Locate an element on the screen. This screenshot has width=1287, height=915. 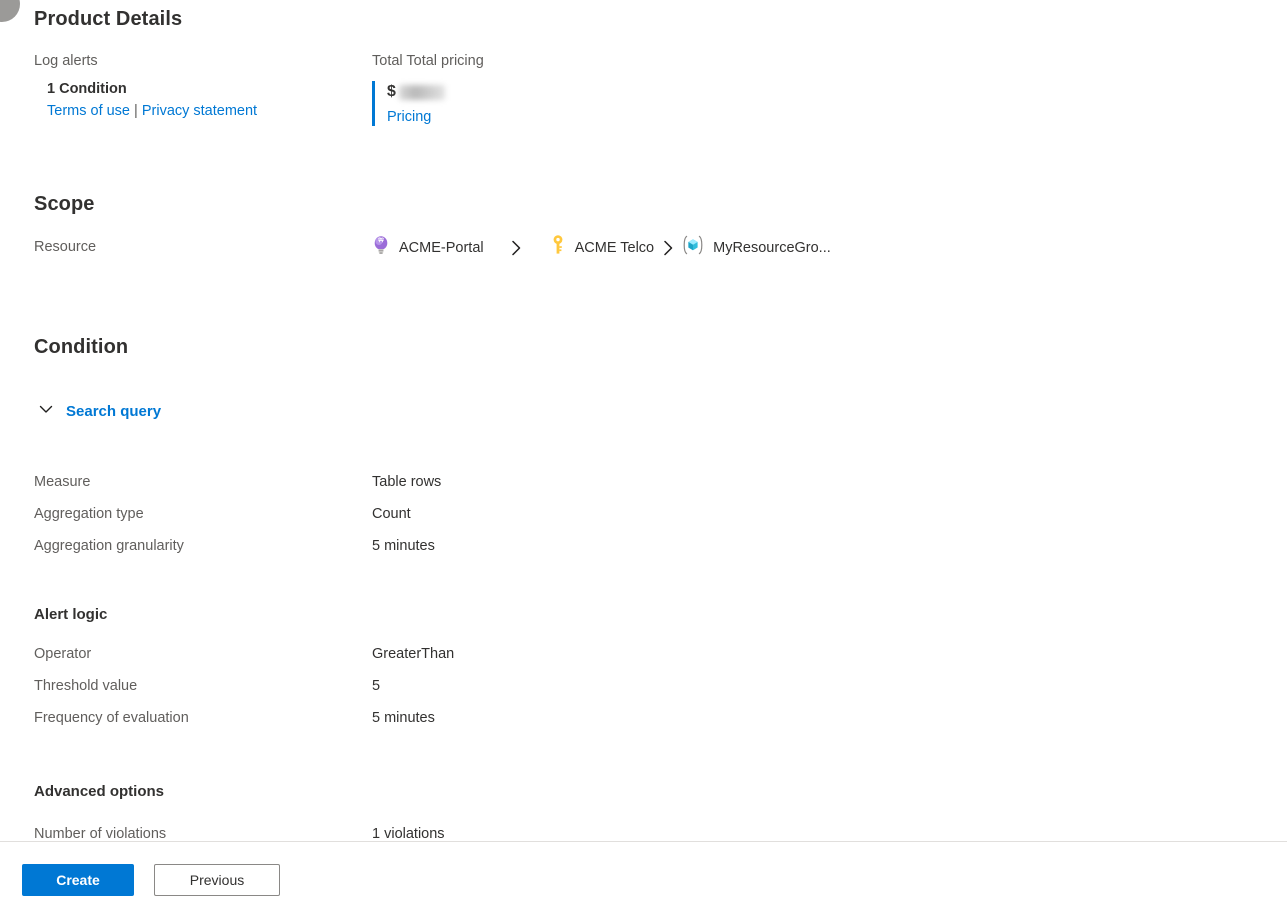
chevron-right-icon is located at coordinates (517, 248).